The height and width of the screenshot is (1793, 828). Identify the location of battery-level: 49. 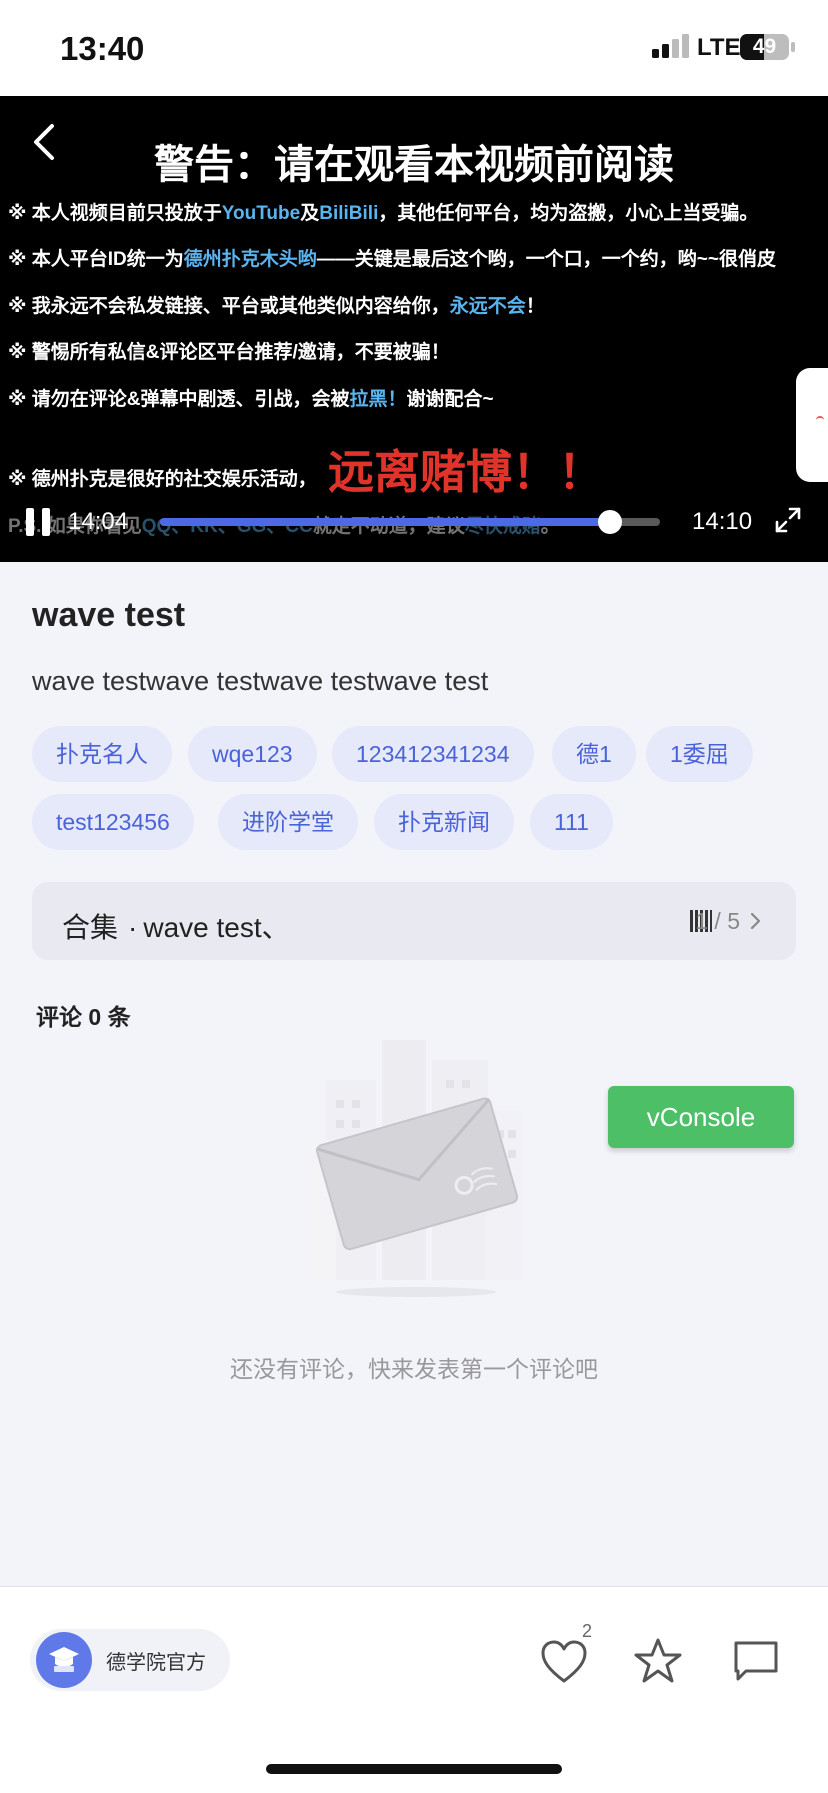
(764, 46).